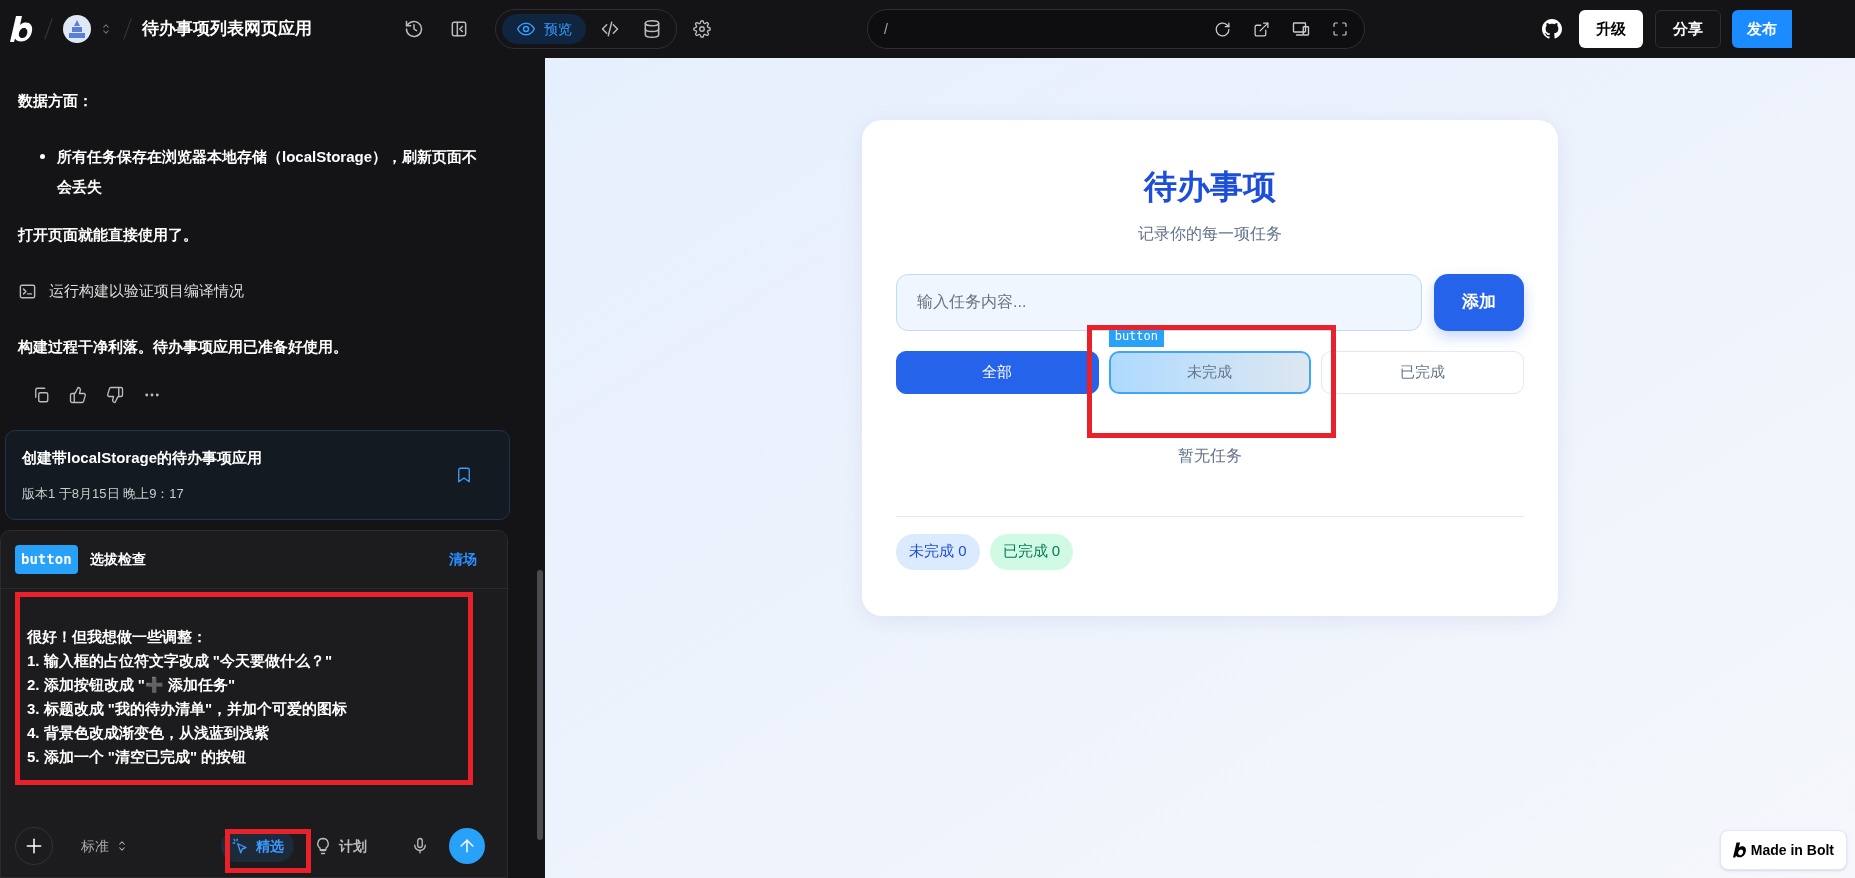 This screenshot has width=1855, height=878. I want to click on fullscreen-icon, so click(1340, 29).